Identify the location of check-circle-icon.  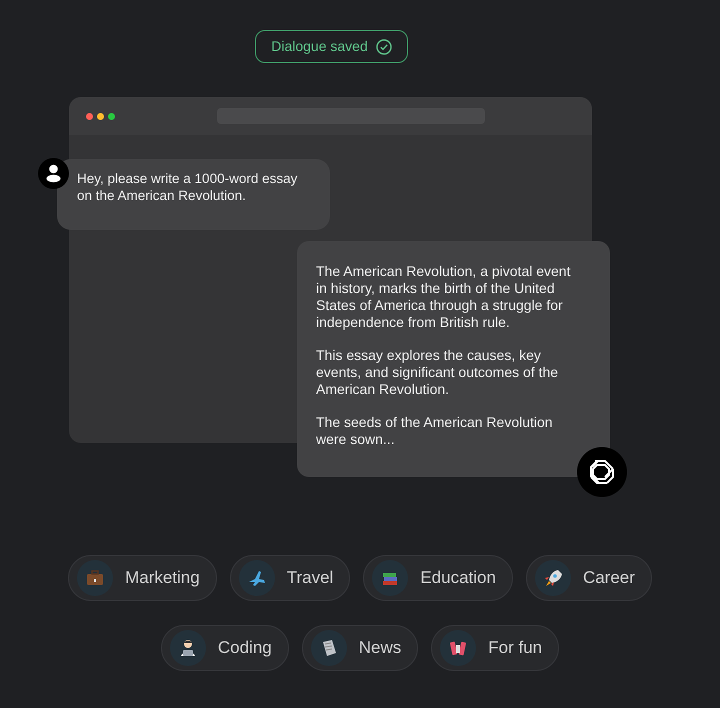
(384, 46).